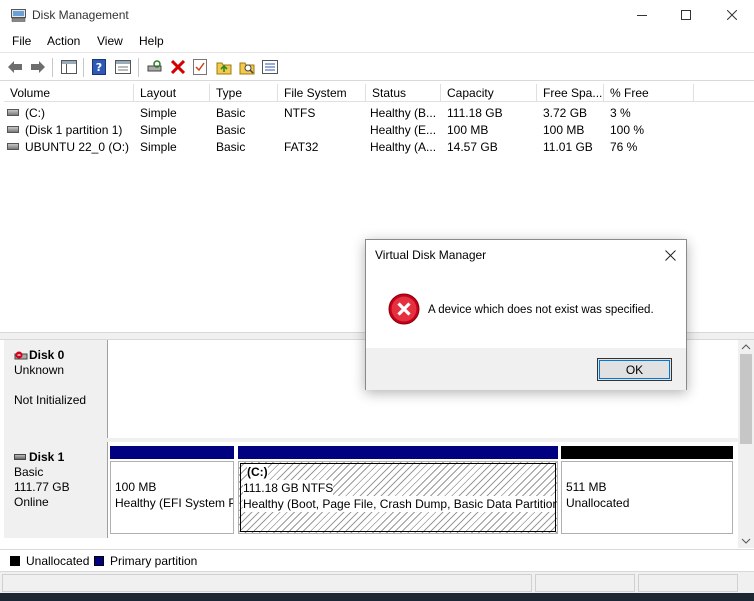 Image resolution: width=754 pixels, height=601 pixels. I want to click on help-icon: ?, so click(99, 67).